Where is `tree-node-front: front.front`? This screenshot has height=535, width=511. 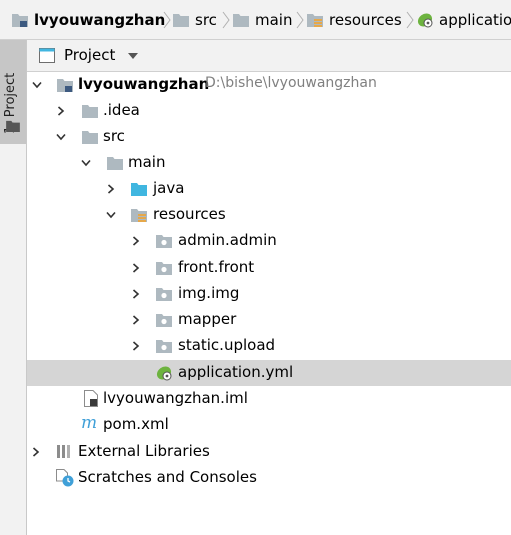 tree-node-front: front.front is located at coordinates (269, 268).